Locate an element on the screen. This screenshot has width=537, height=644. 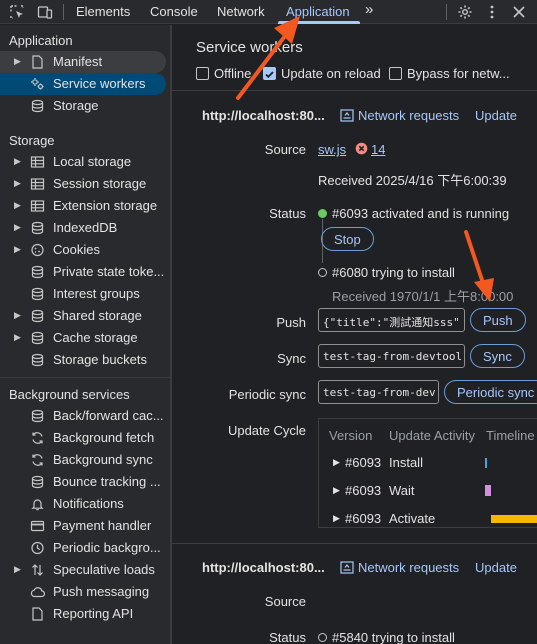
sidebar-item-label: Notifications is located at coordinates (88, 503).